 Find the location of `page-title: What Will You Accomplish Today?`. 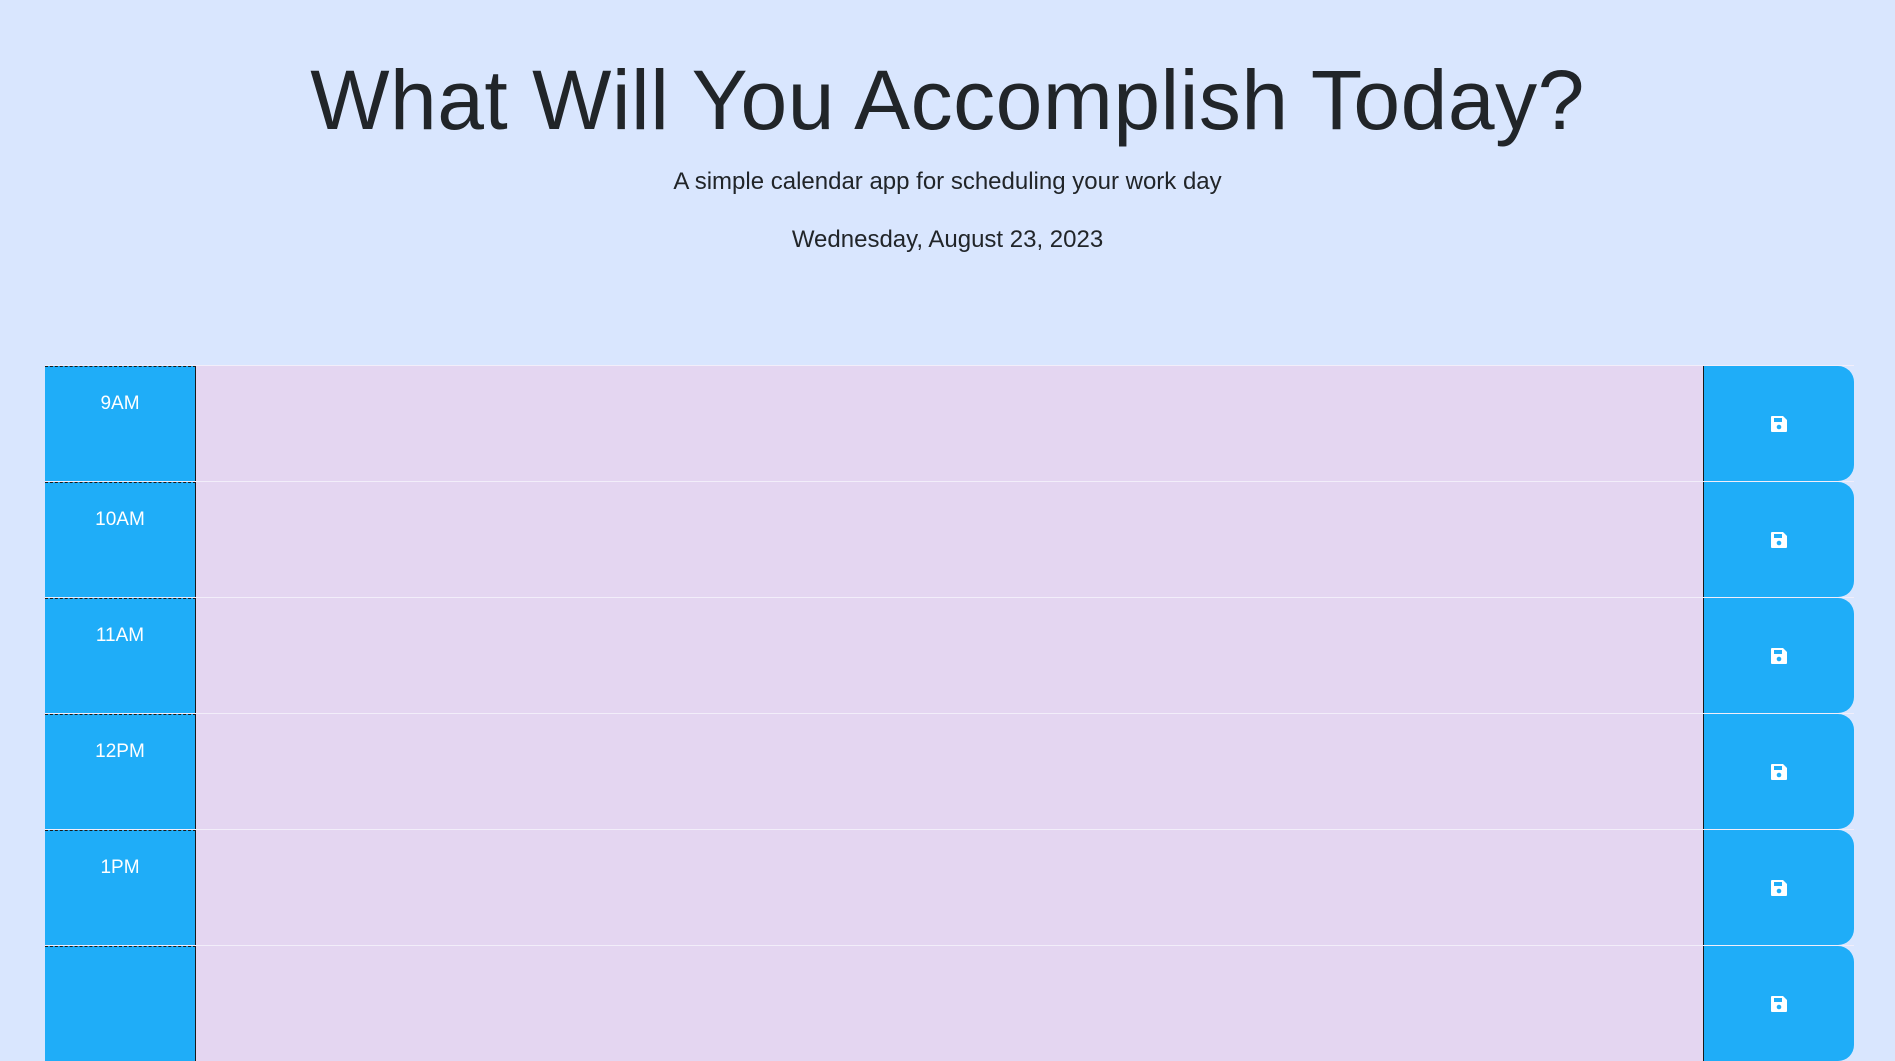

page-title: What Will You Accomplish Today? is located at coordinates (947, 100).